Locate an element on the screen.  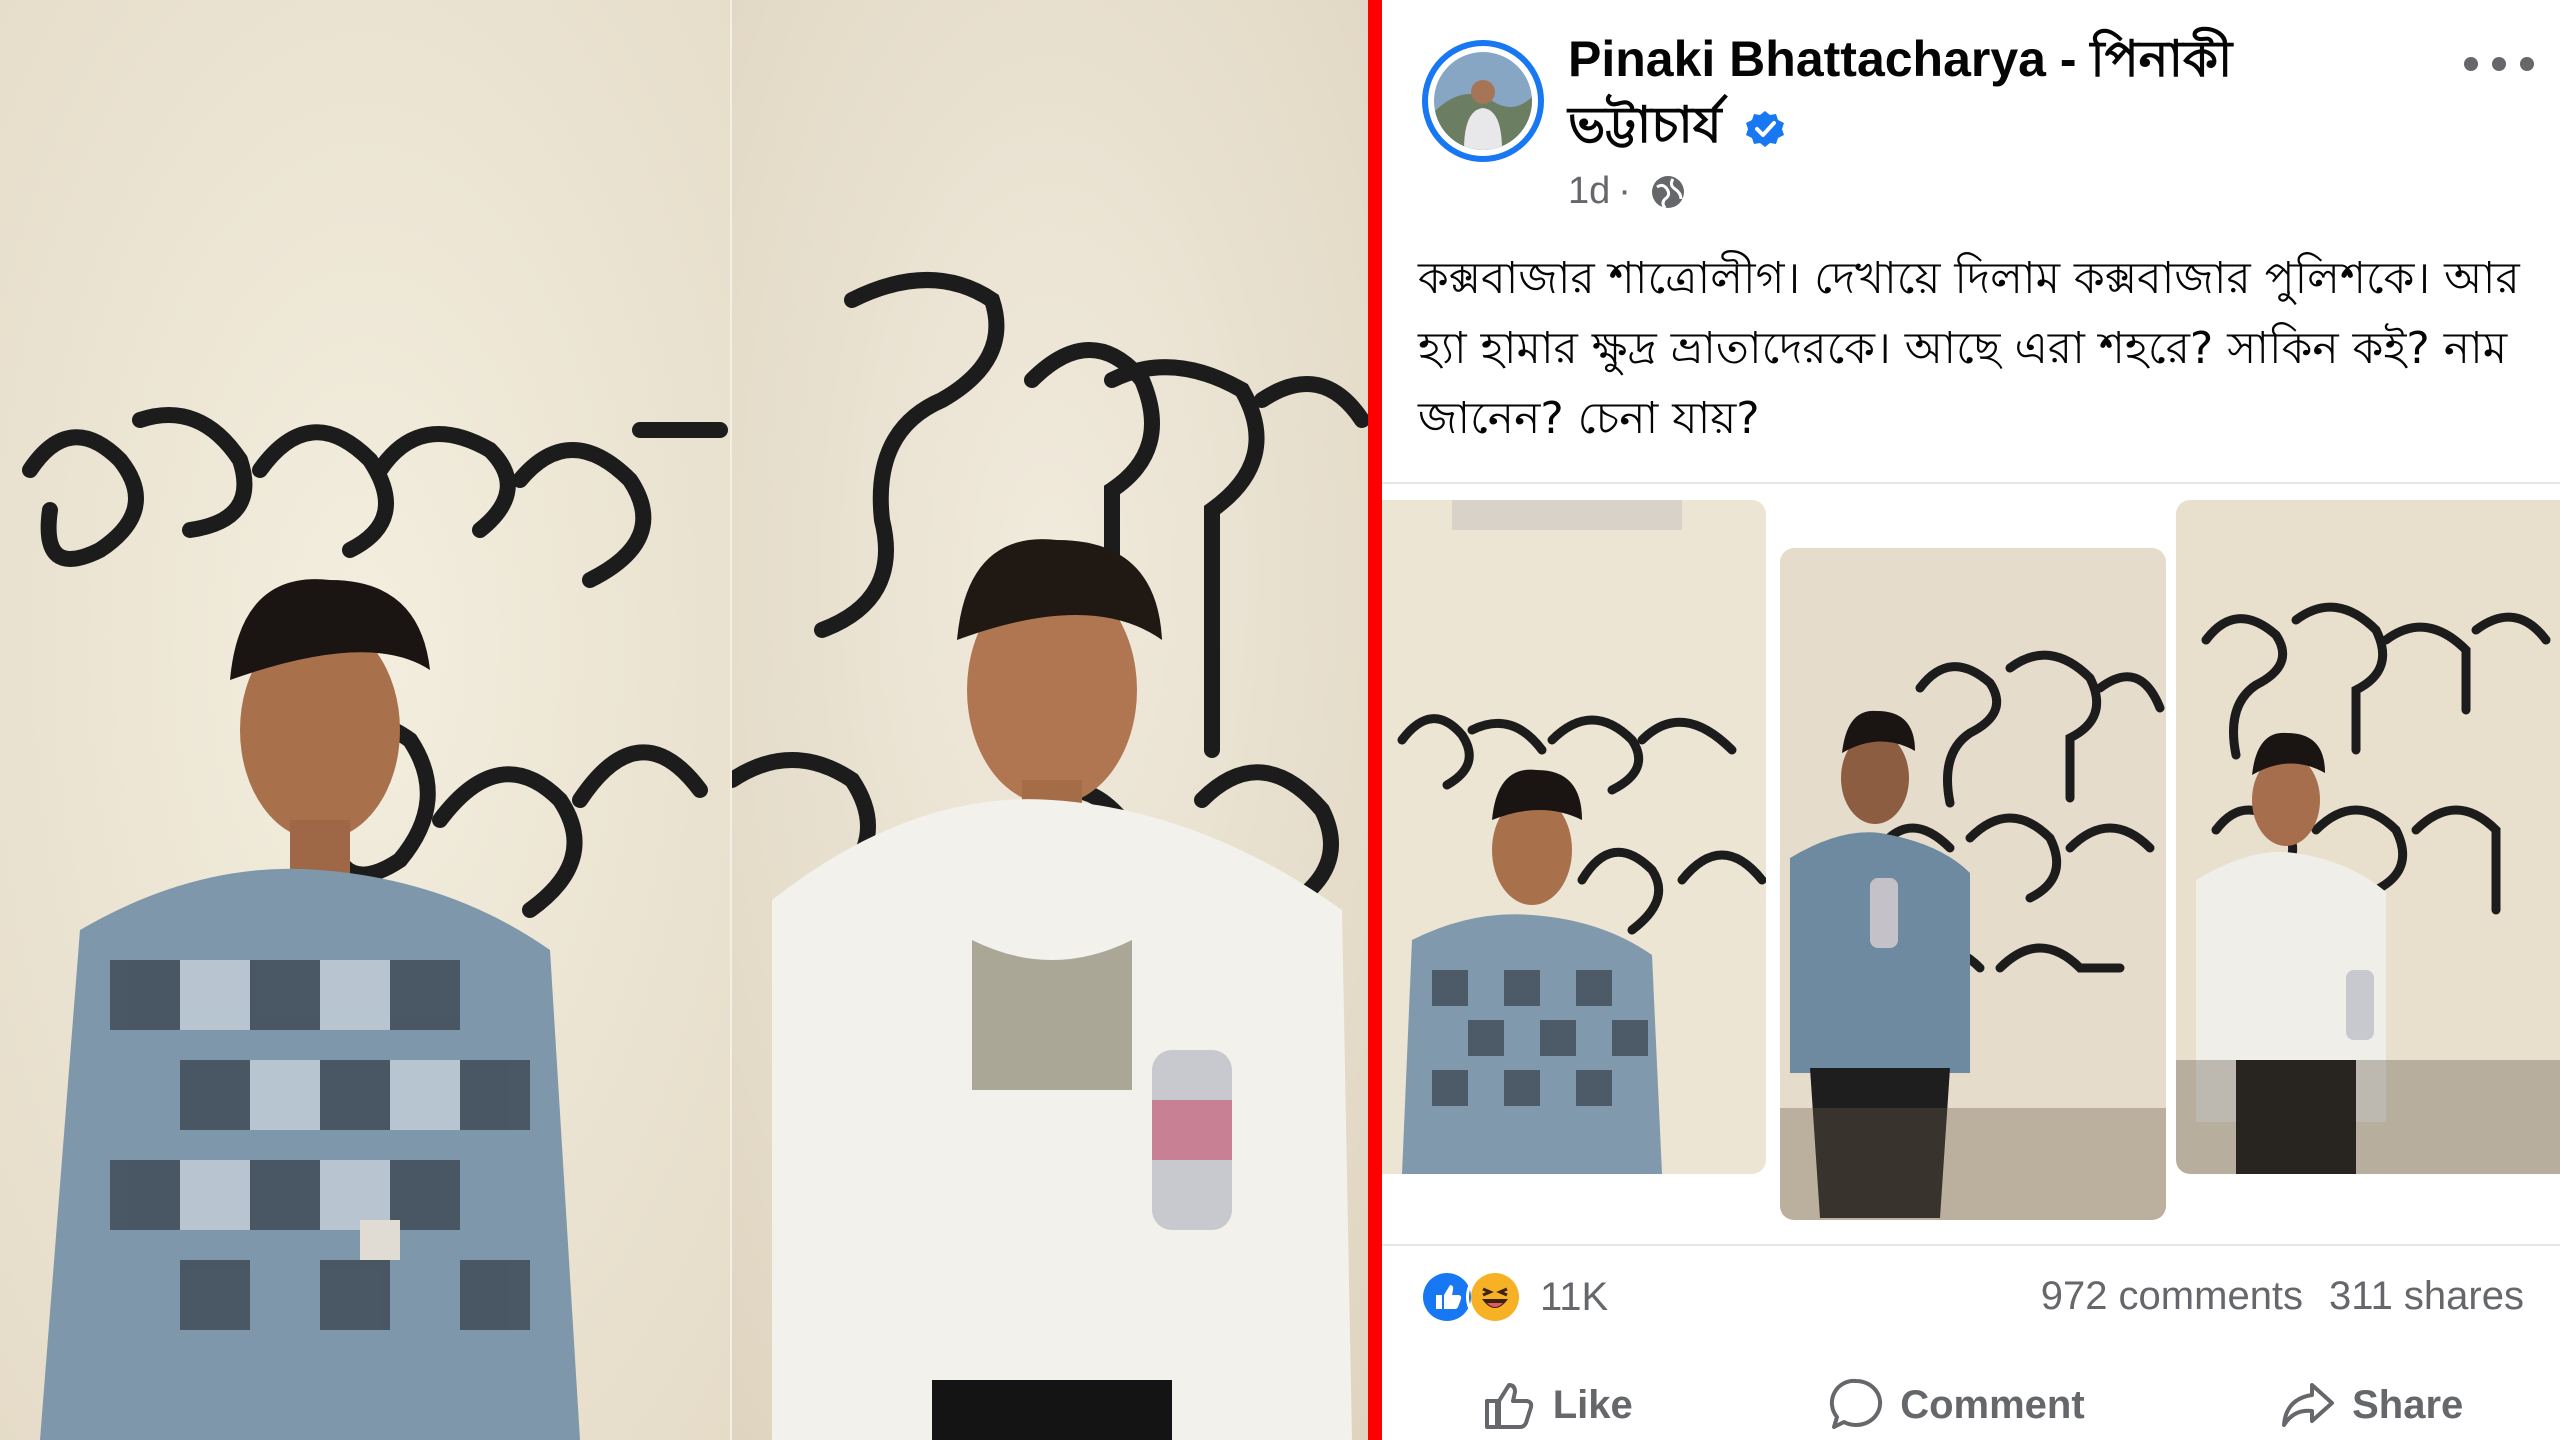
comment-label: Comment is located at coordinates (1992, 1404).